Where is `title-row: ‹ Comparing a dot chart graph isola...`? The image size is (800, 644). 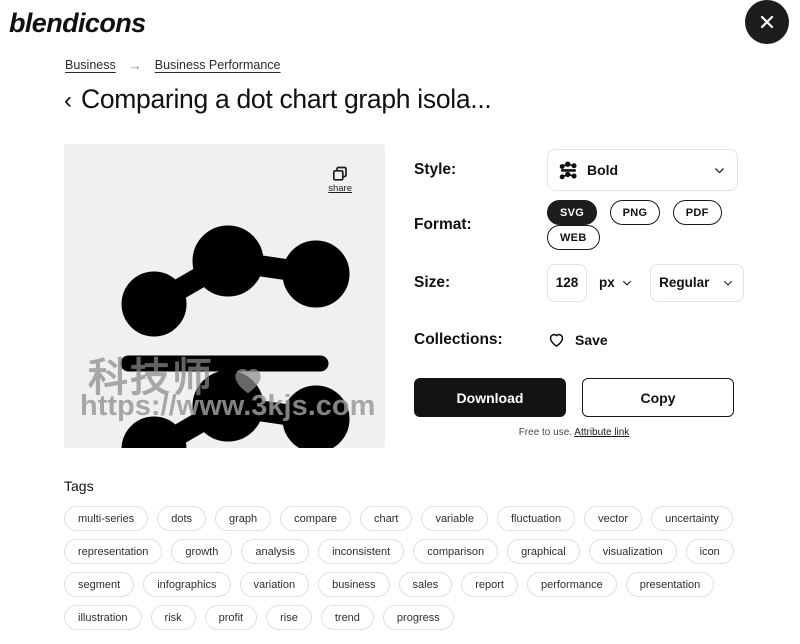
title-row: ‹ Comparing a dot chart graph isola... is located at coordinates (278, 99).